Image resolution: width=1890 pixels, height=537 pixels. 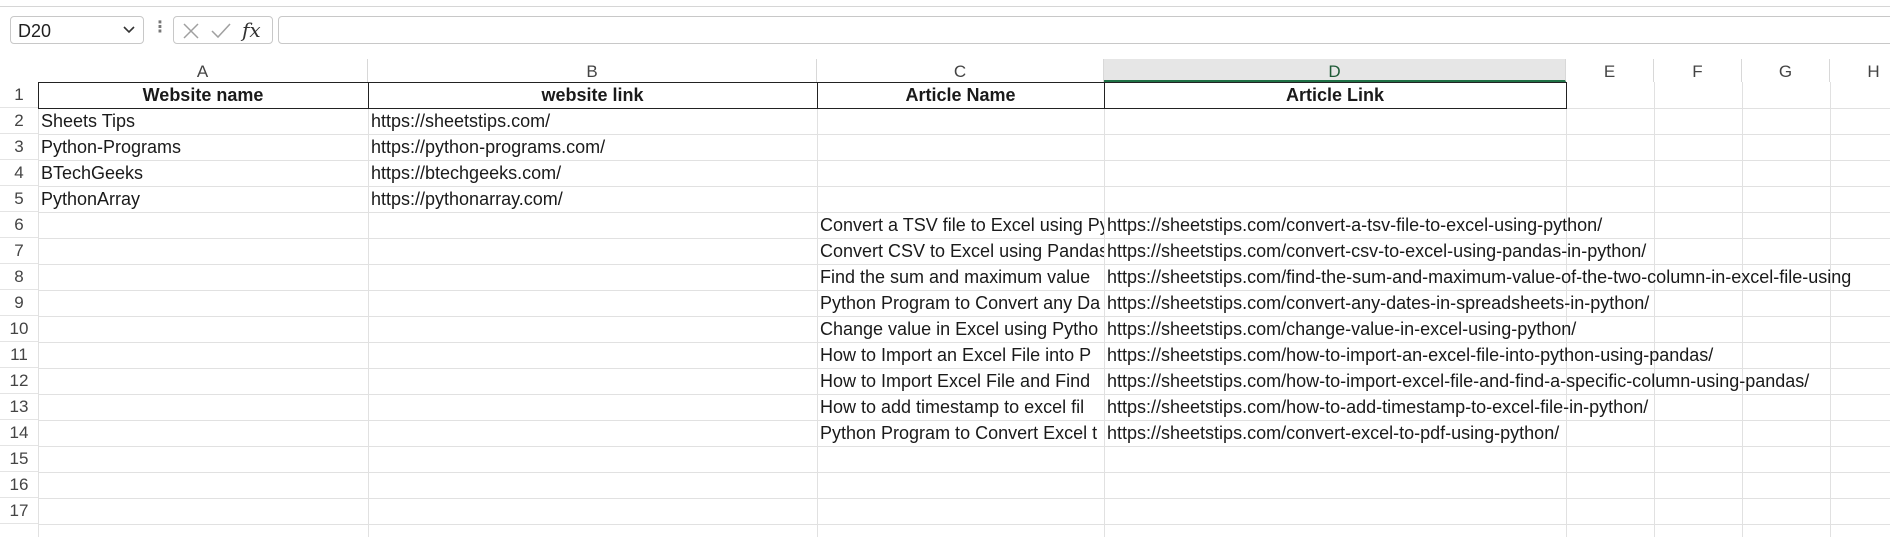 What do you see at coordinates (592, 95) in the screenshot?
I see `cell-b1: website link` at bounding box center [592, 95].